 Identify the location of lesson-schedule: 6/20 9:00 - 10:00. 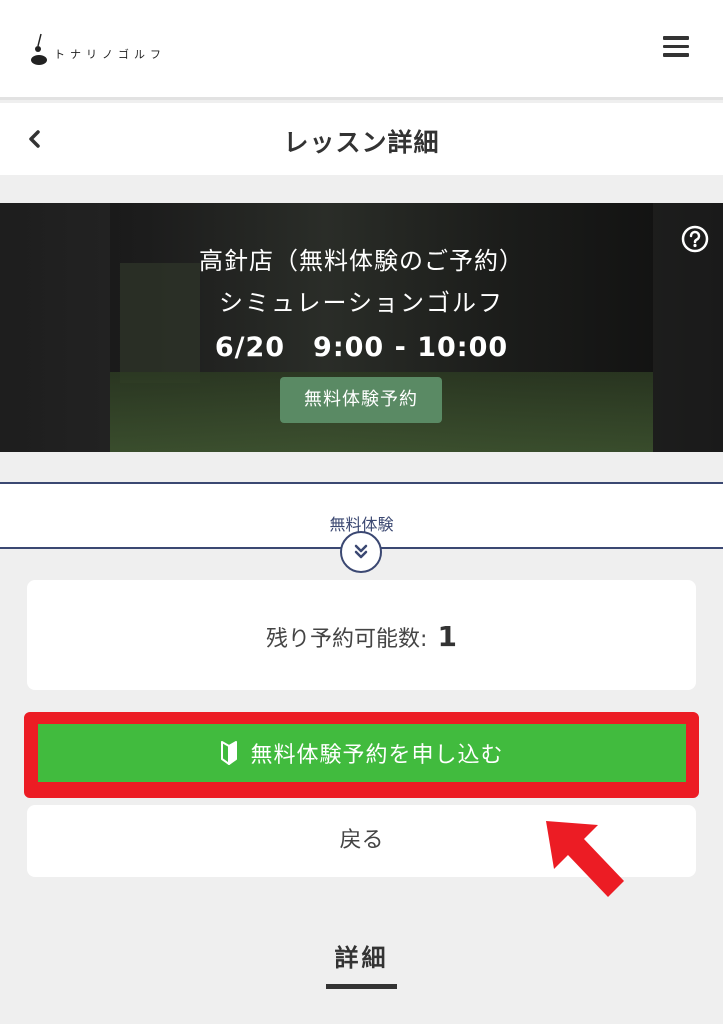
(361, 347).